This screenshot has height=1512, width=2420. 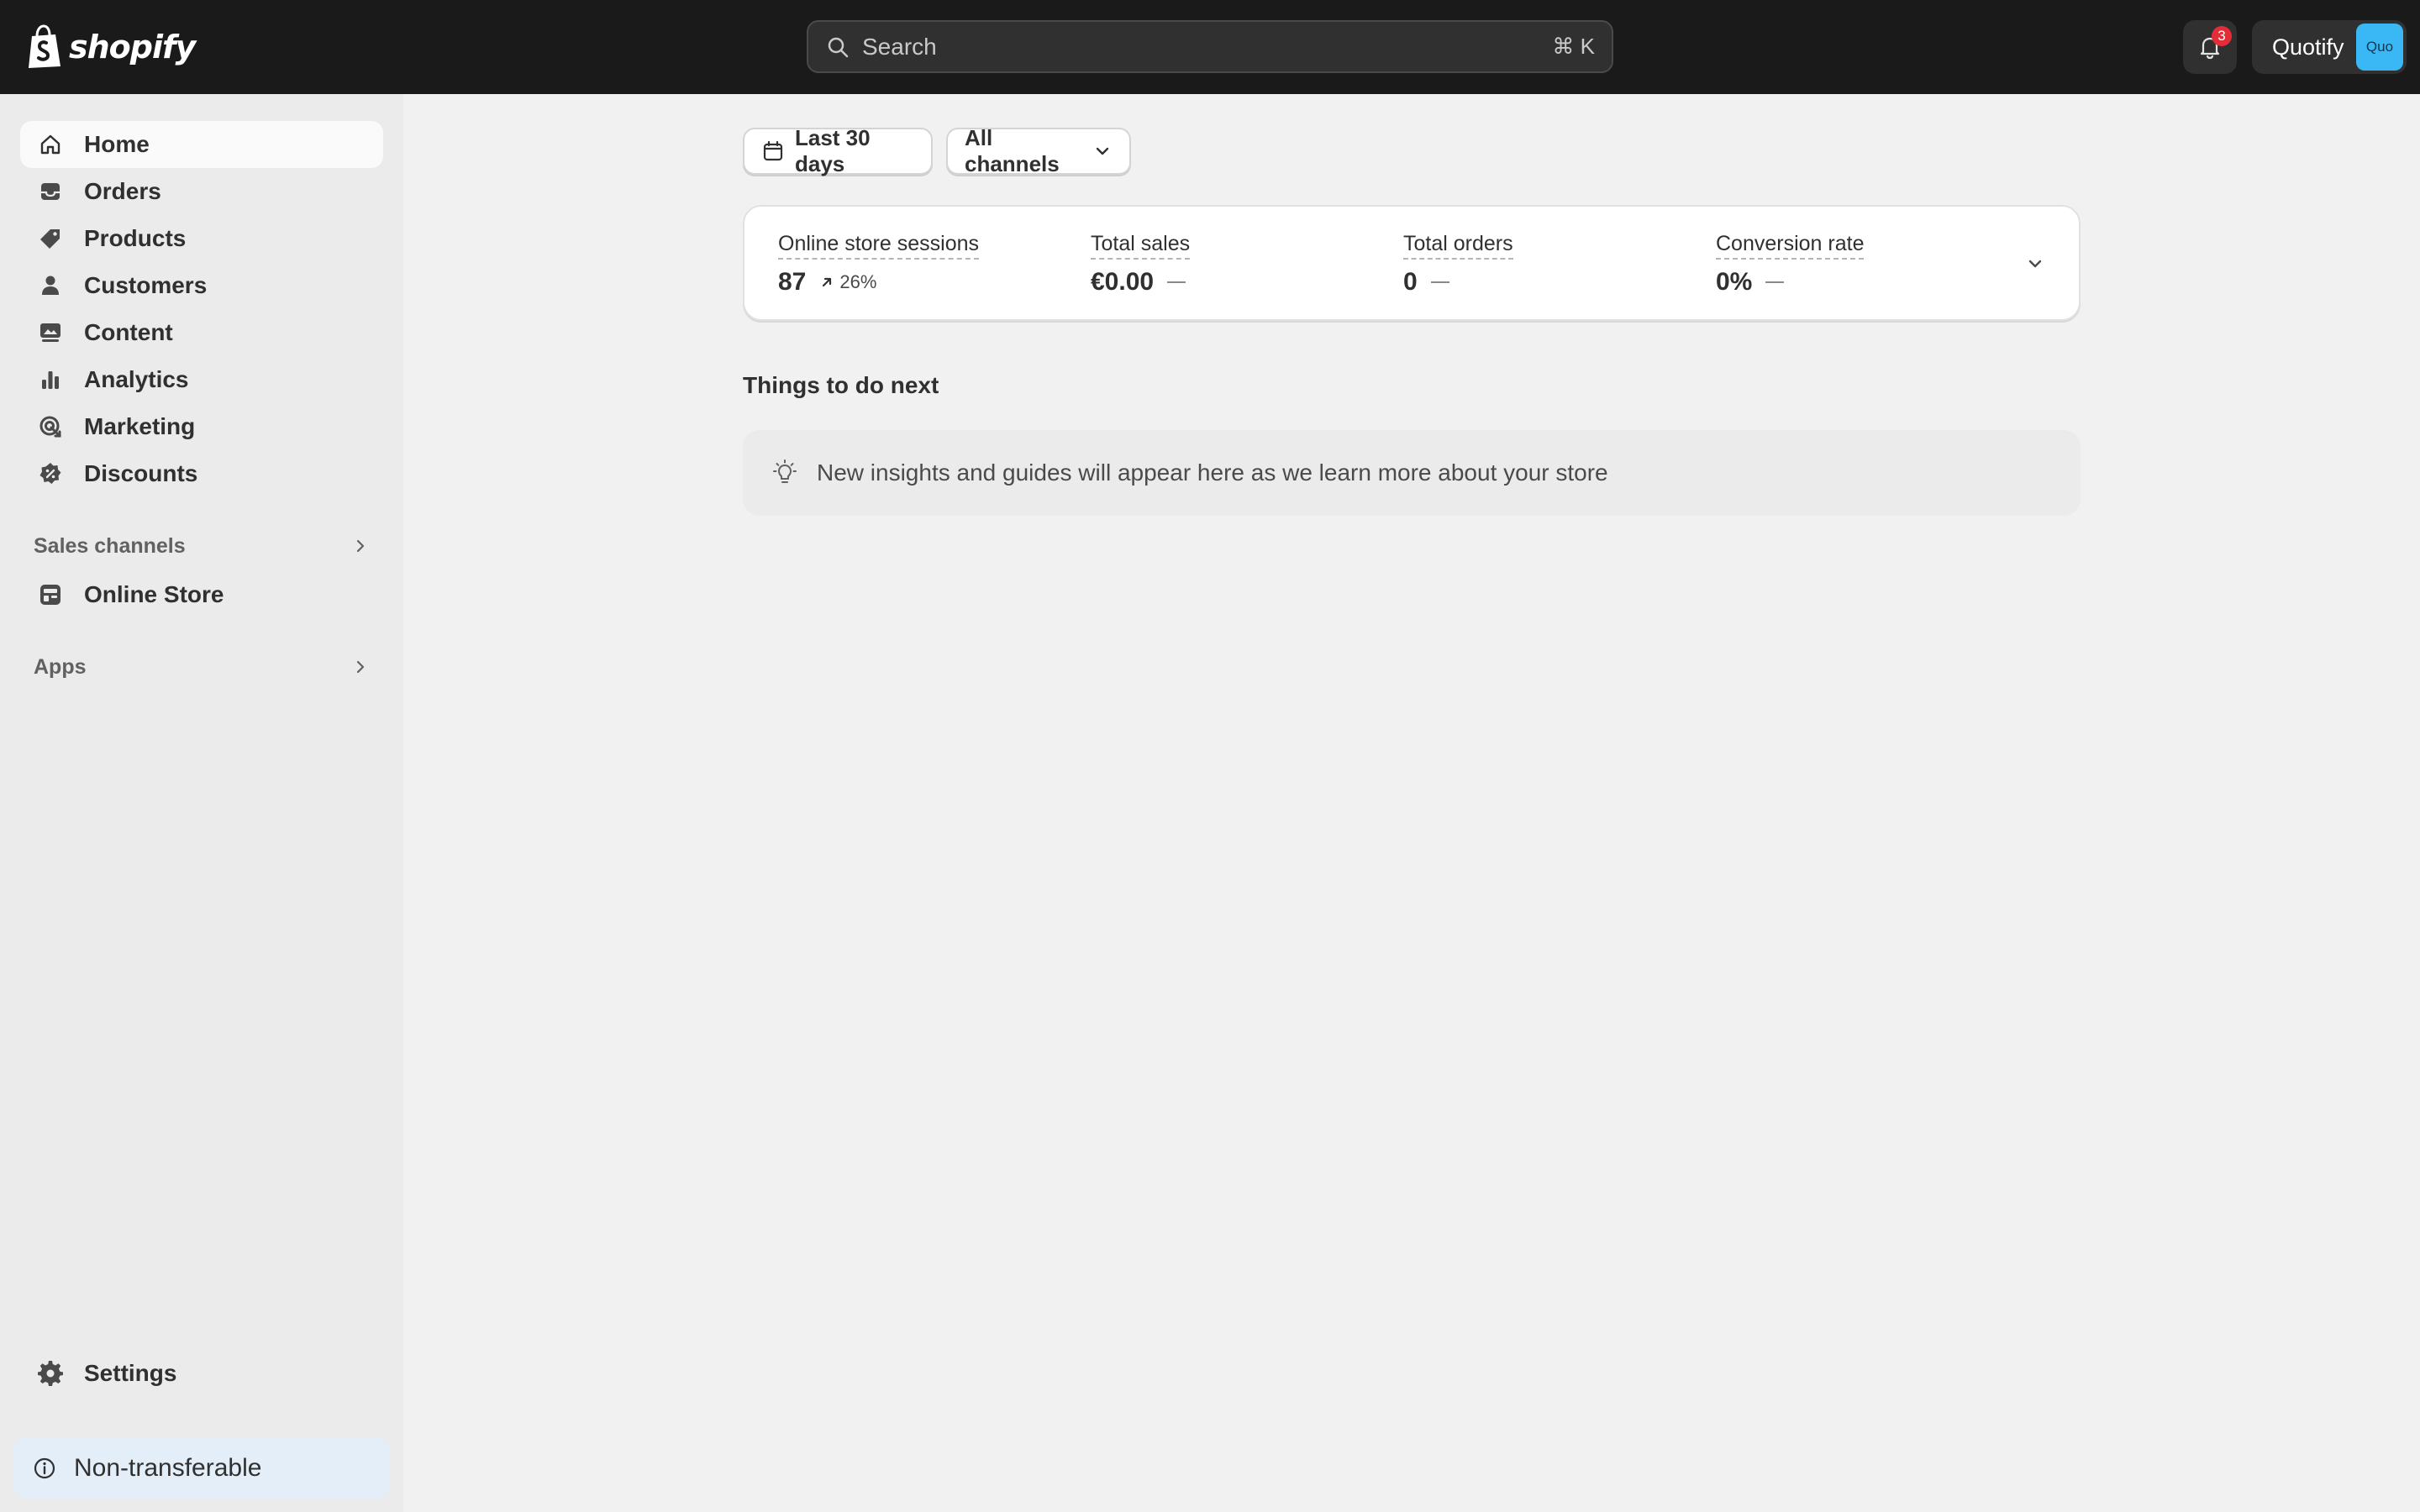 What do you see at coordinates (154, 594) in the screenshot?
I see `sidebar-item-label: Online Store` at bounding box center [154, 594].